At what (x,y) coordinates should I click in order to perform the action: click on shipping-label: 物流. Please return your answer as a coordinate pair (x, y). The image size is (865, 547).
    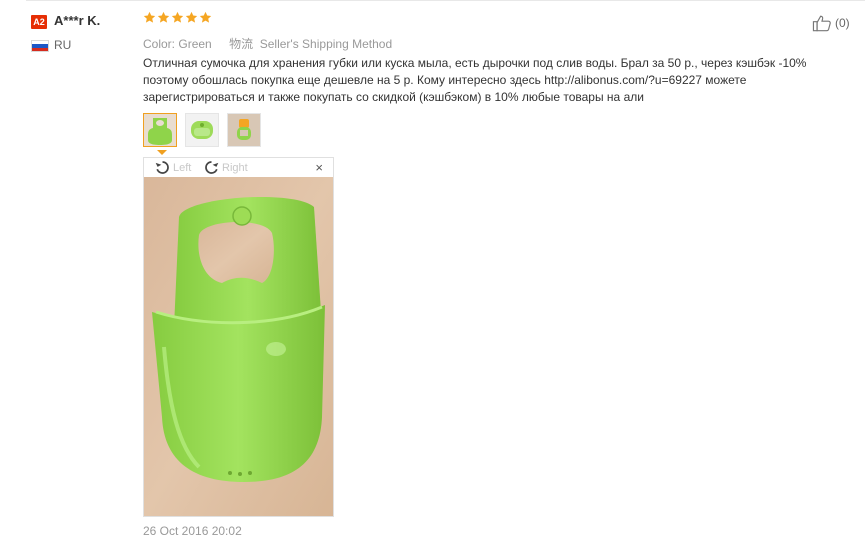
    Looking at the image, I should click on (241, 44).